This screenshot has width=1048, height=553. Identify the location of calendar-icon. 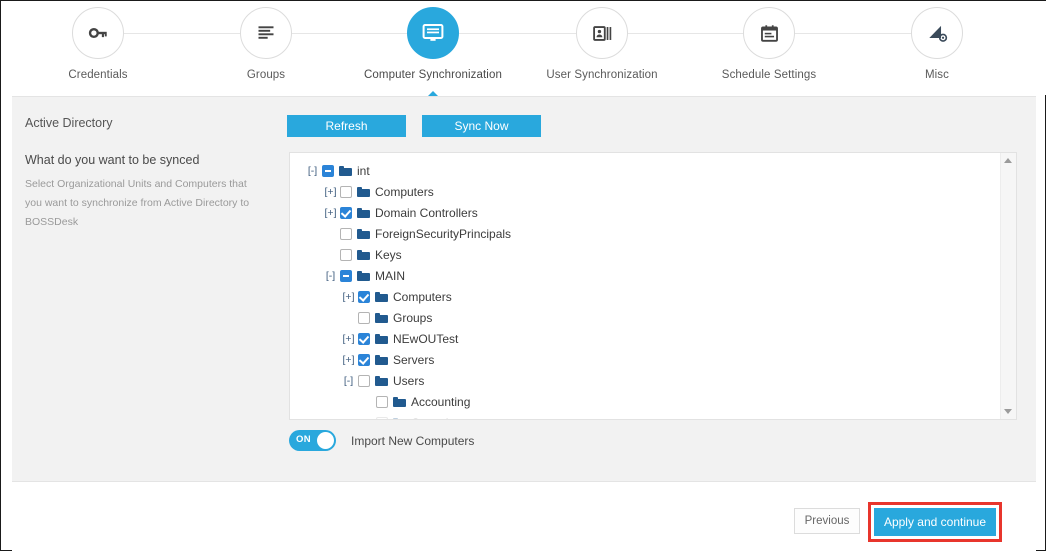
(769, 33).